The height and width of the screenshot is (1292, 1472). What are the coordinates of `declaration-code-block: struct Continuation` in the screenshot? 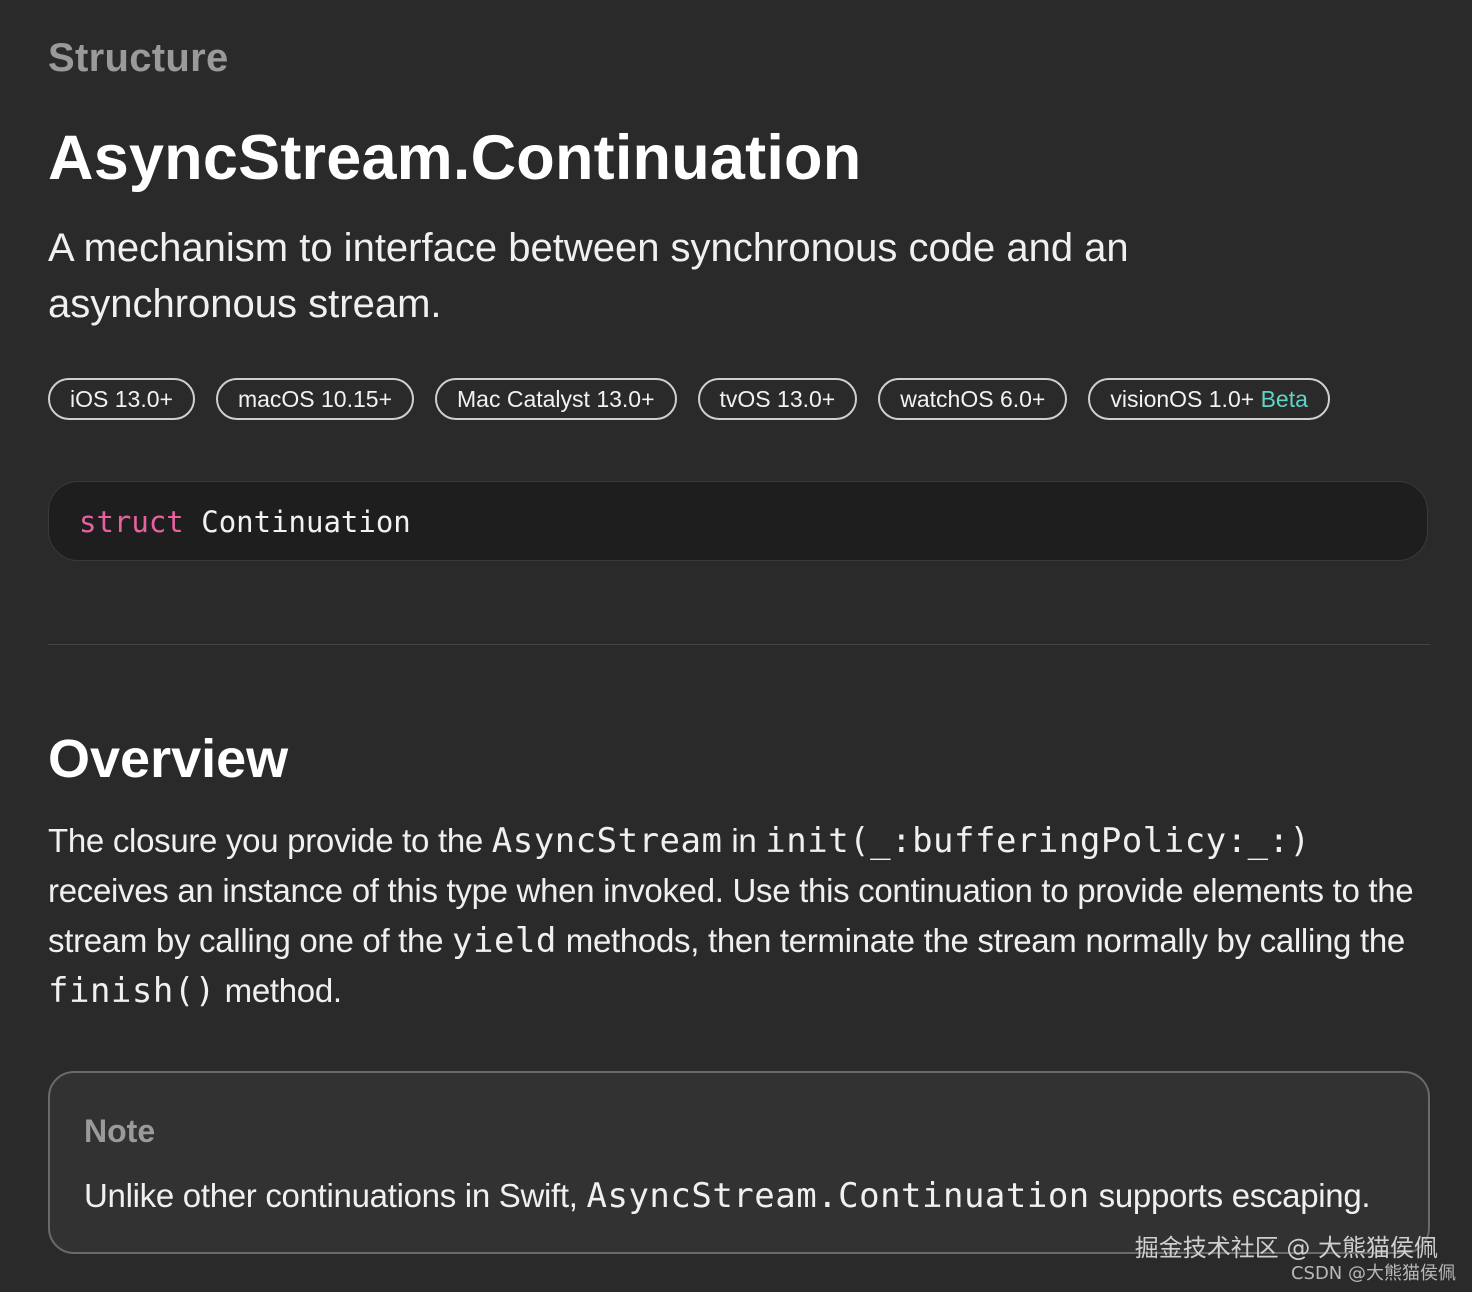 It's located at (738, 521).